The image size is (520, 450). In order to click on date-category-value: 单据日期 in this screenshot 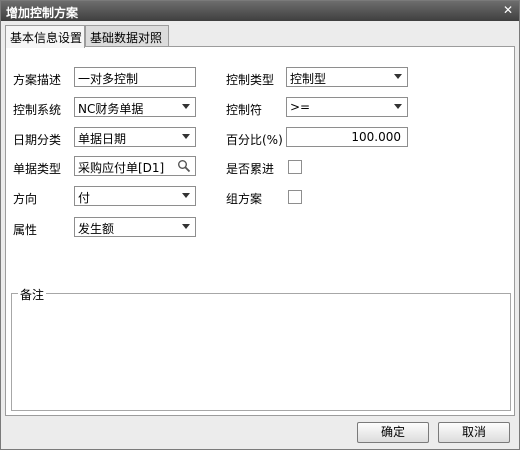, I will do `click(102, 139)`.